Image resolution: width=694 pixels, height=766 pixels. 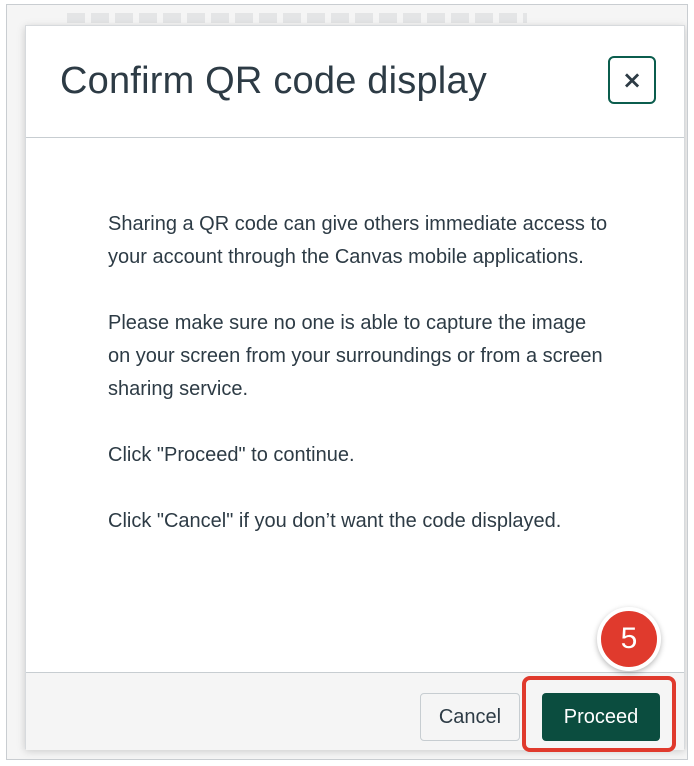 I want to click on dialog-footer: Cancel Proceed, so click(x=355, y=712).